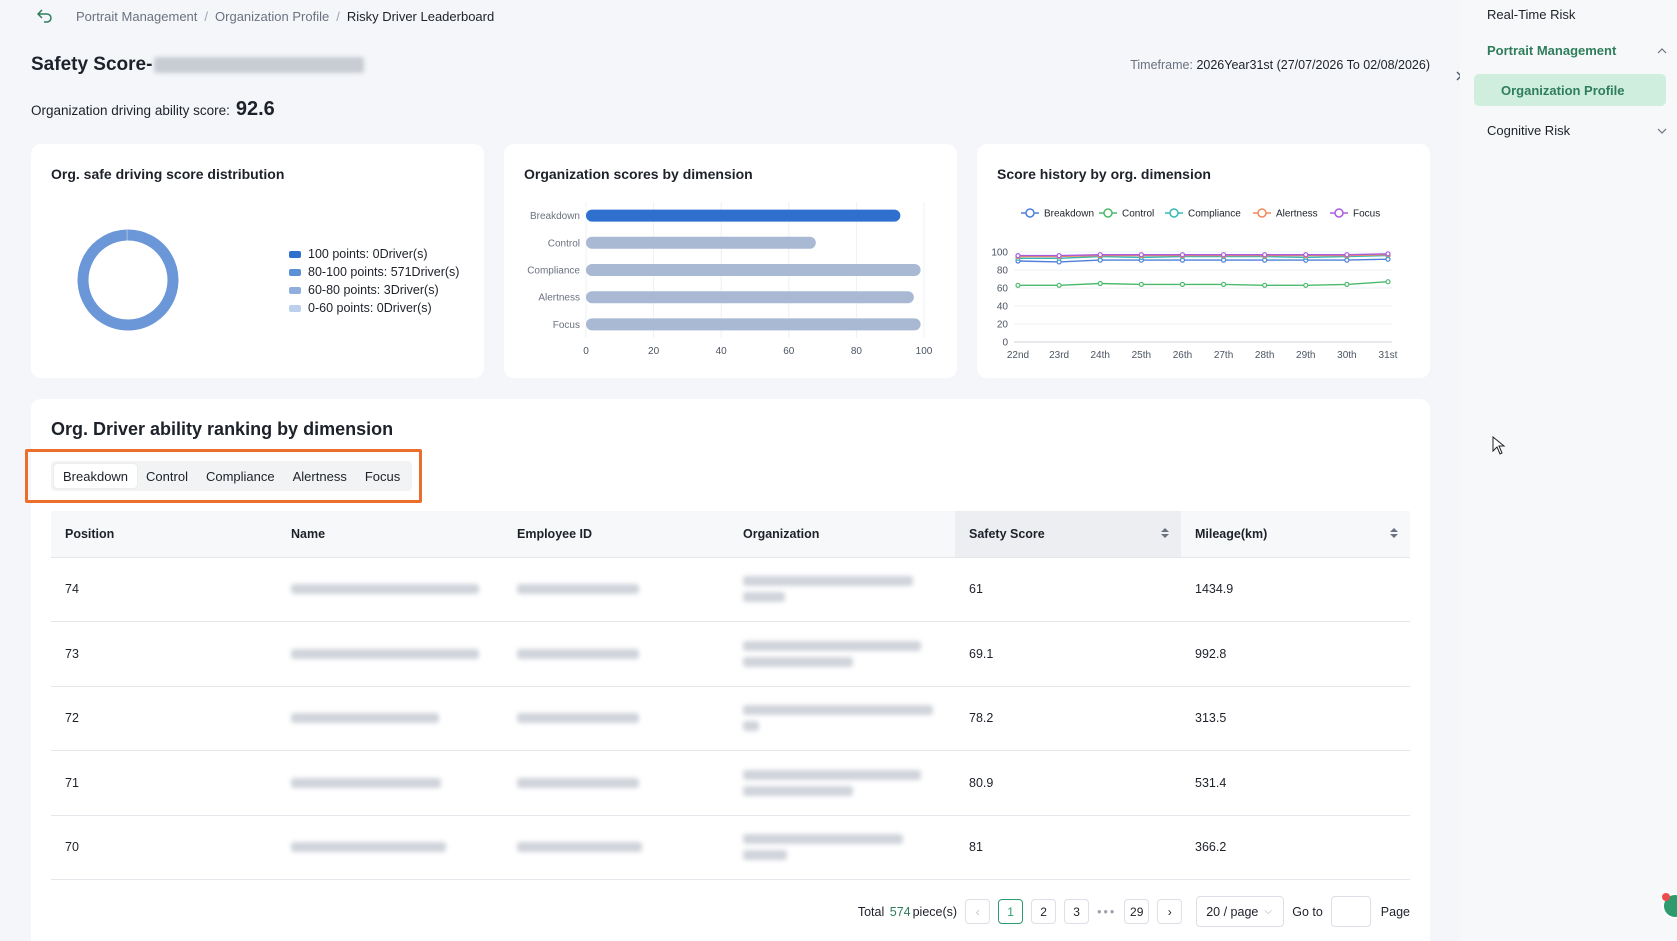  I want to click on timeframe-value: 2026Year31st (27/07/2026 To 02/08/2026), so click(1313, 65).